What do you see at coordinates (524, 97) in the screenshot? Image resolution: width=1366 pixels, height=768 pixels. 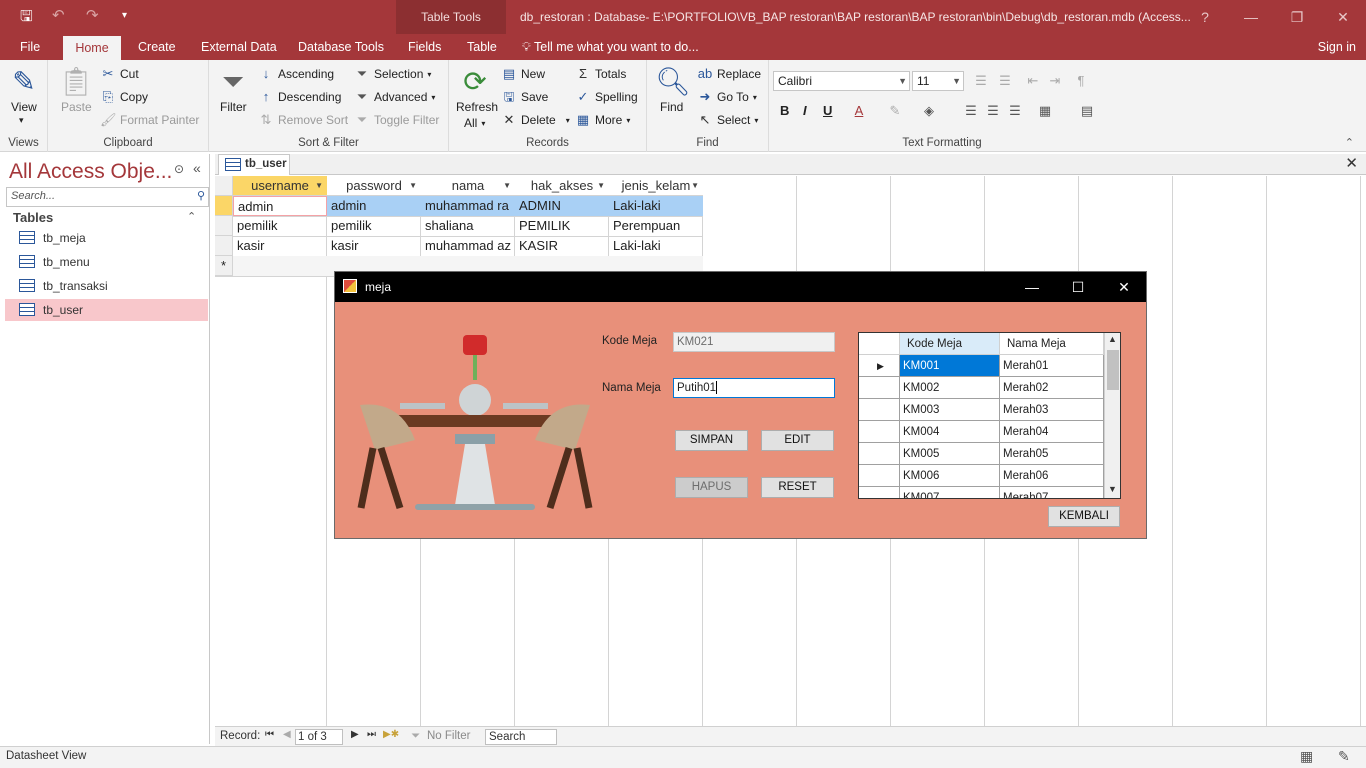 I see `save-record-button: 🖫 Save` at bounding box center [524, 97].